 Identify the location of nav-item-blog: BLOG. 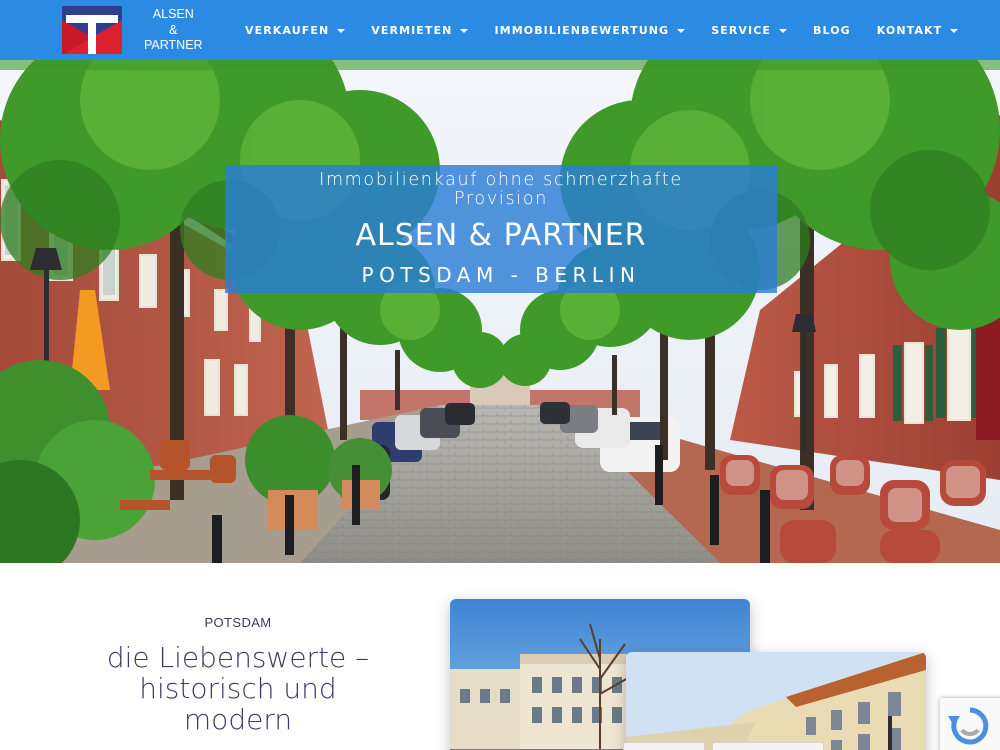
(832, 30).